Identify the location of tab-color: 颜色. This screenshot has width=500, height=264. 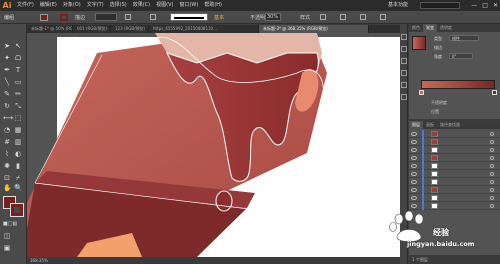
(416, 28).